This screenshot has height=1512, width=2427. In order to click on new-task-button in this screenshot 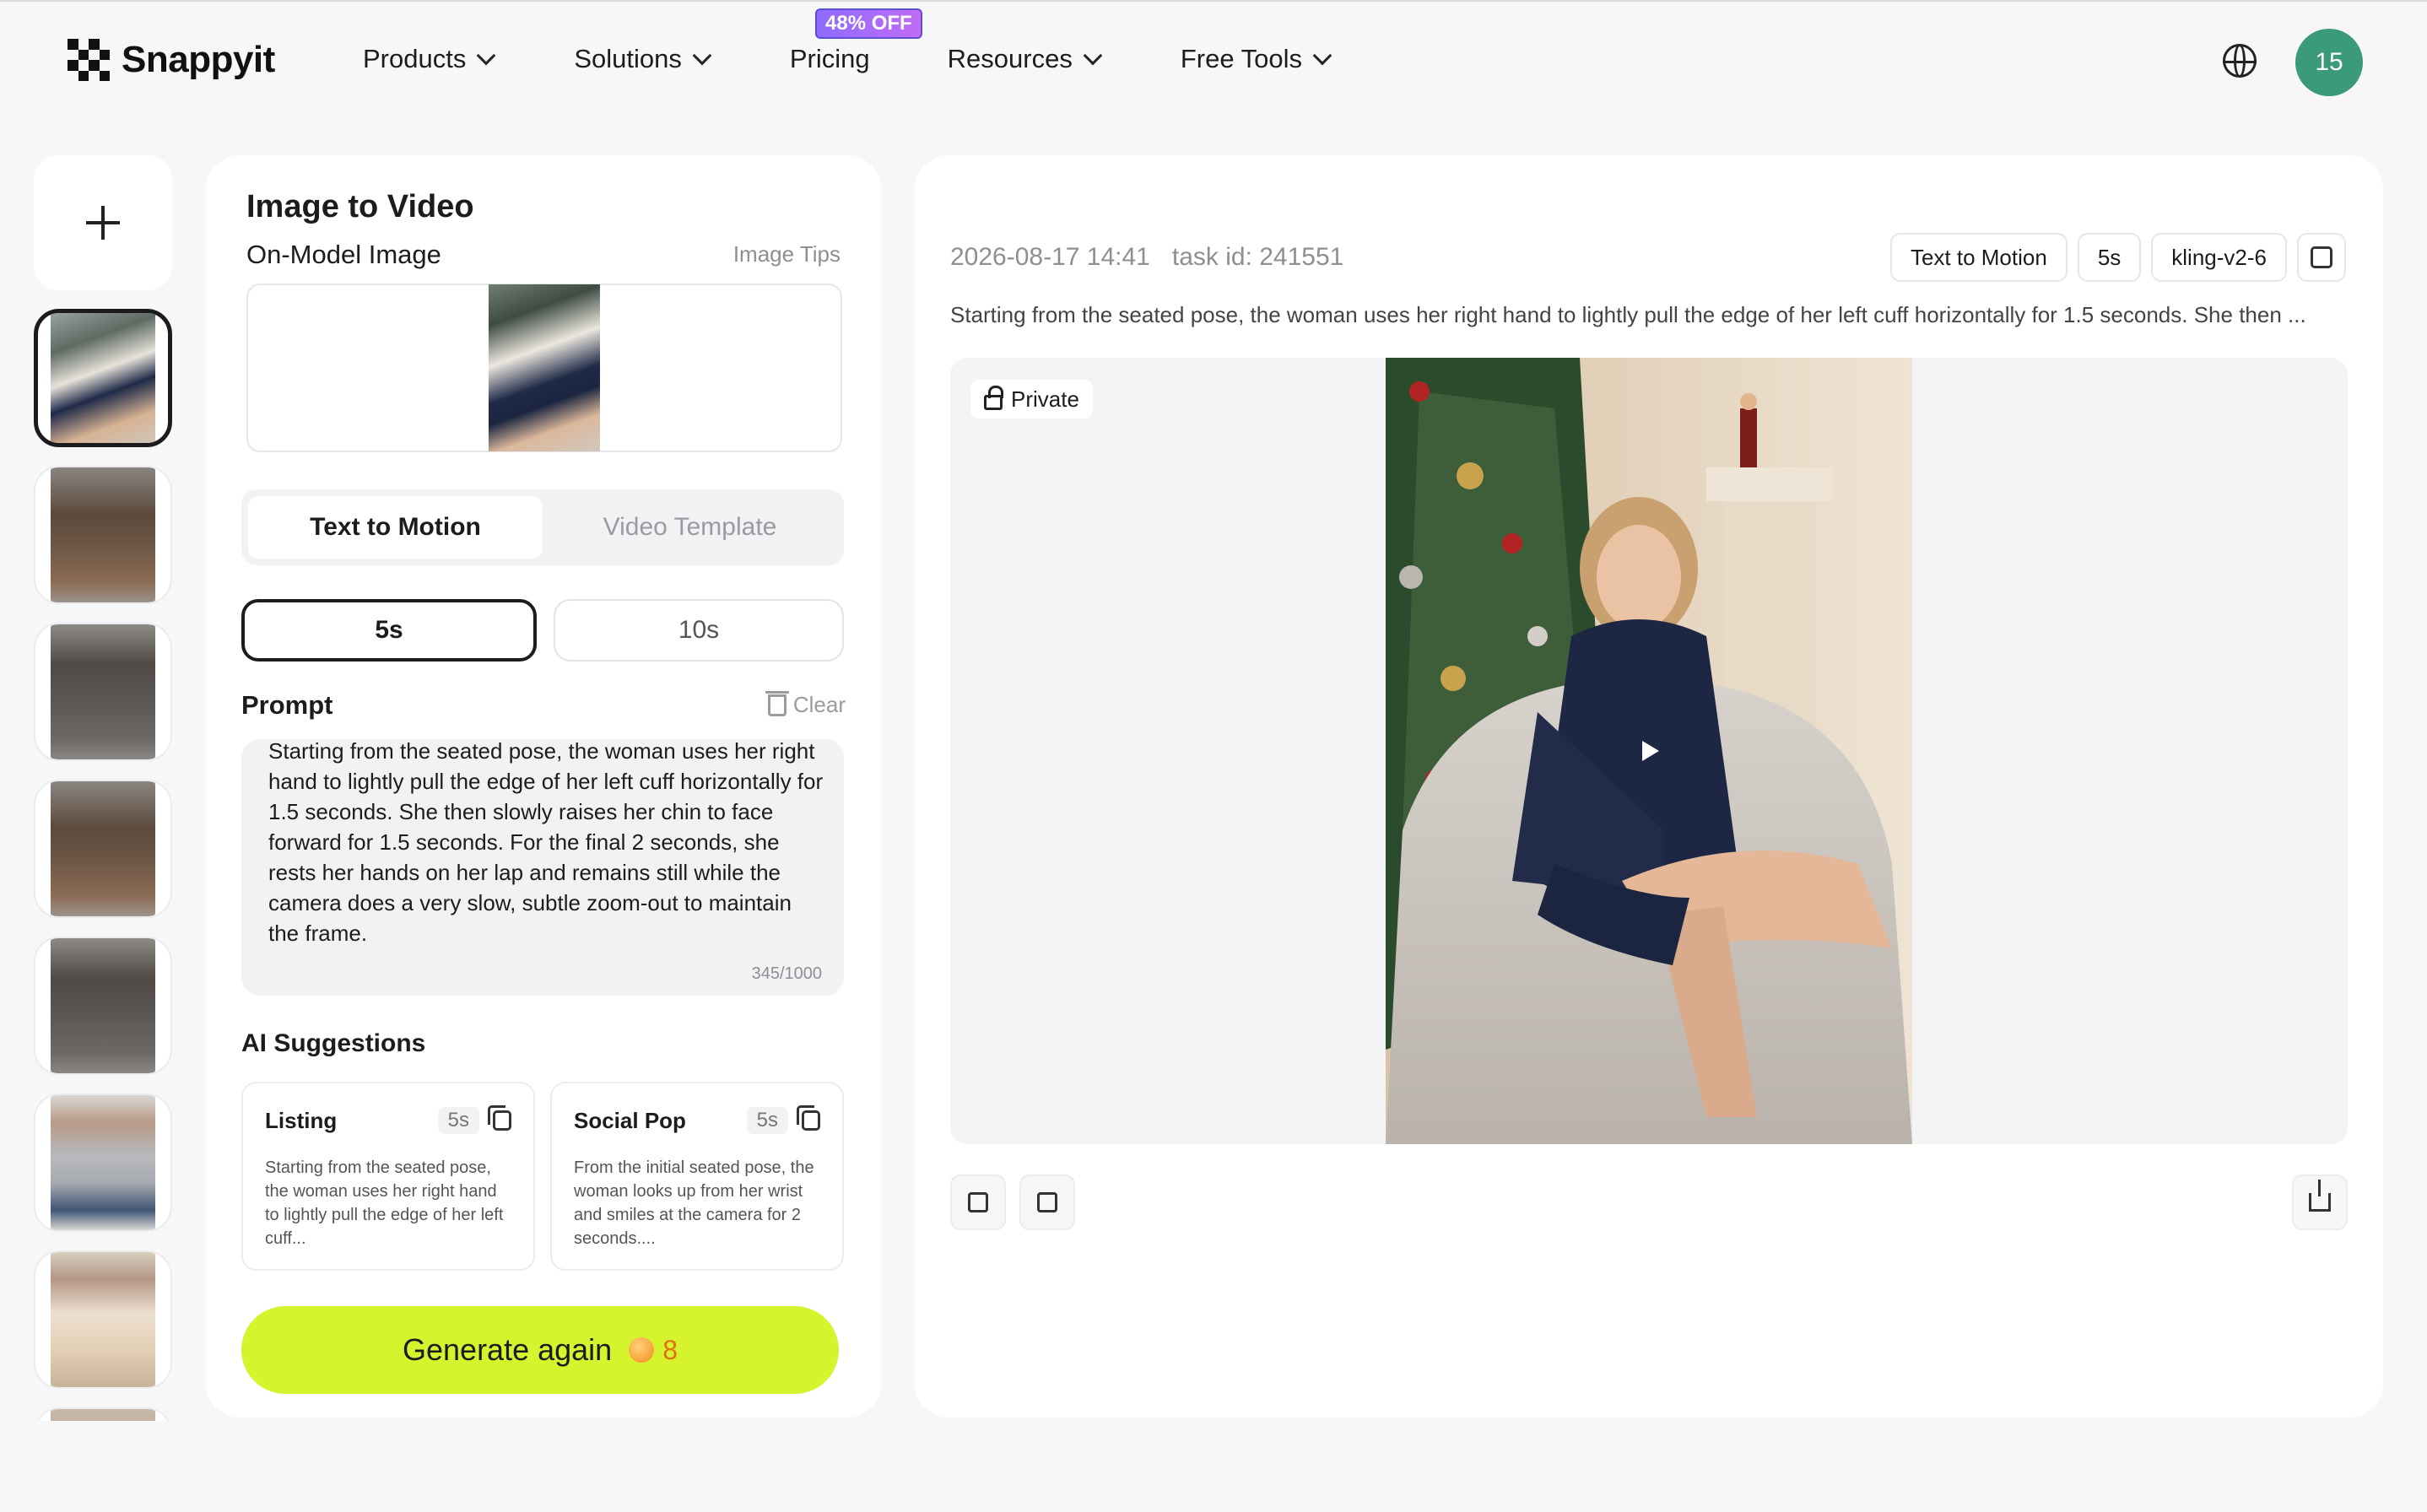, I will do `click(103, 222)`.